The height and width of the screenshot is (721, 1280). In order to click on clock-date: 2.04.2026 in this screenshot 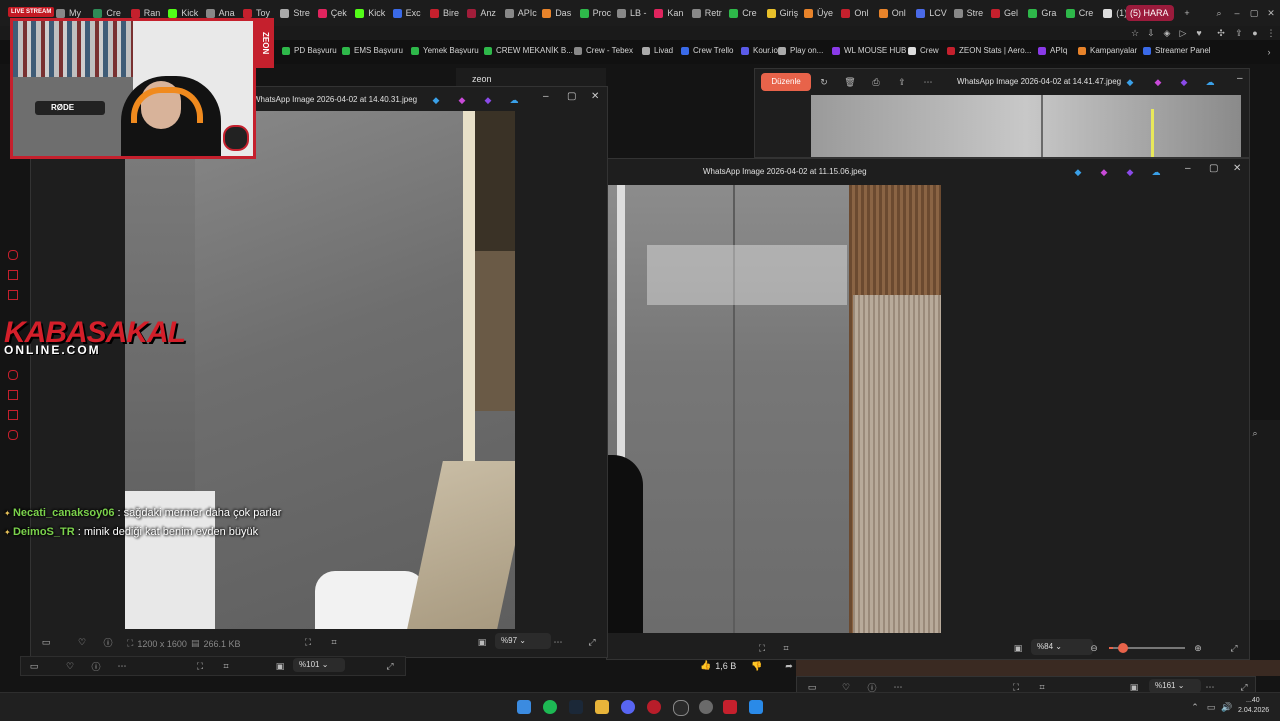, I will do `click(1253, 710)`.